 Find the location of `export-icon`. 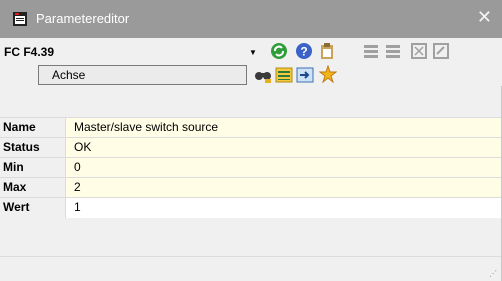

export-icon is located at coordinates (419, 51).